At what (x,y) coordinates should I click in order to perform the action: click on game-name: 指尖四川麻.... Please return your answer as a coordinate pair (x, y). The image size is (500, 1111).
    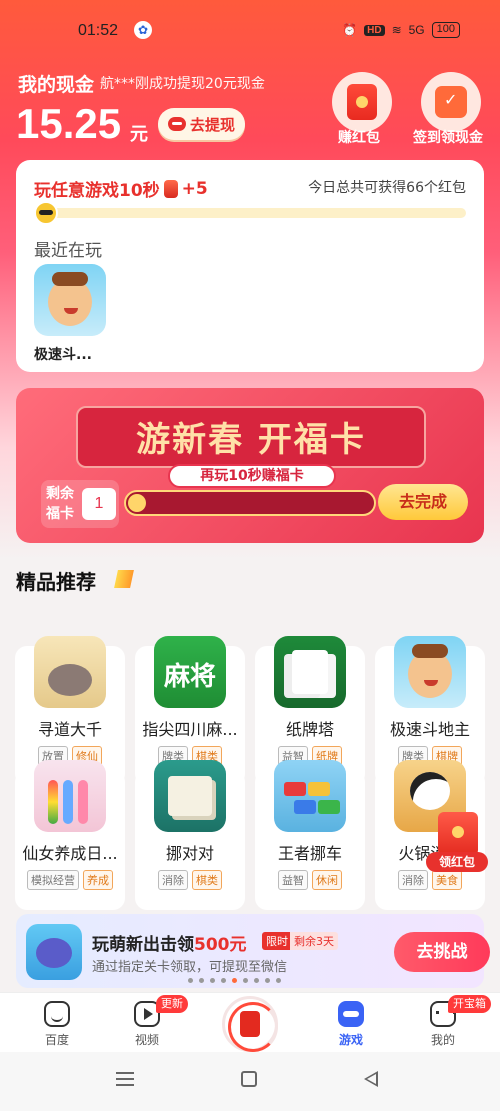
    Looking at the image, I should click on (190, 729).